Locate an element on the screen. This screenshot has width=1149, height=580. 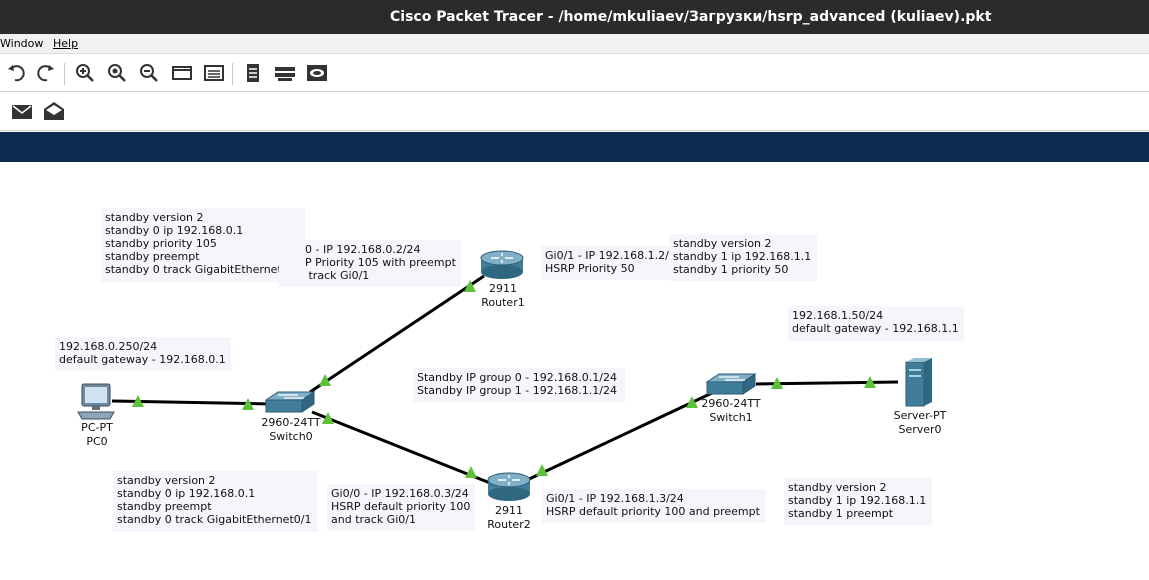
switch1-name: Switch1 is located at coordinates (731, 417).